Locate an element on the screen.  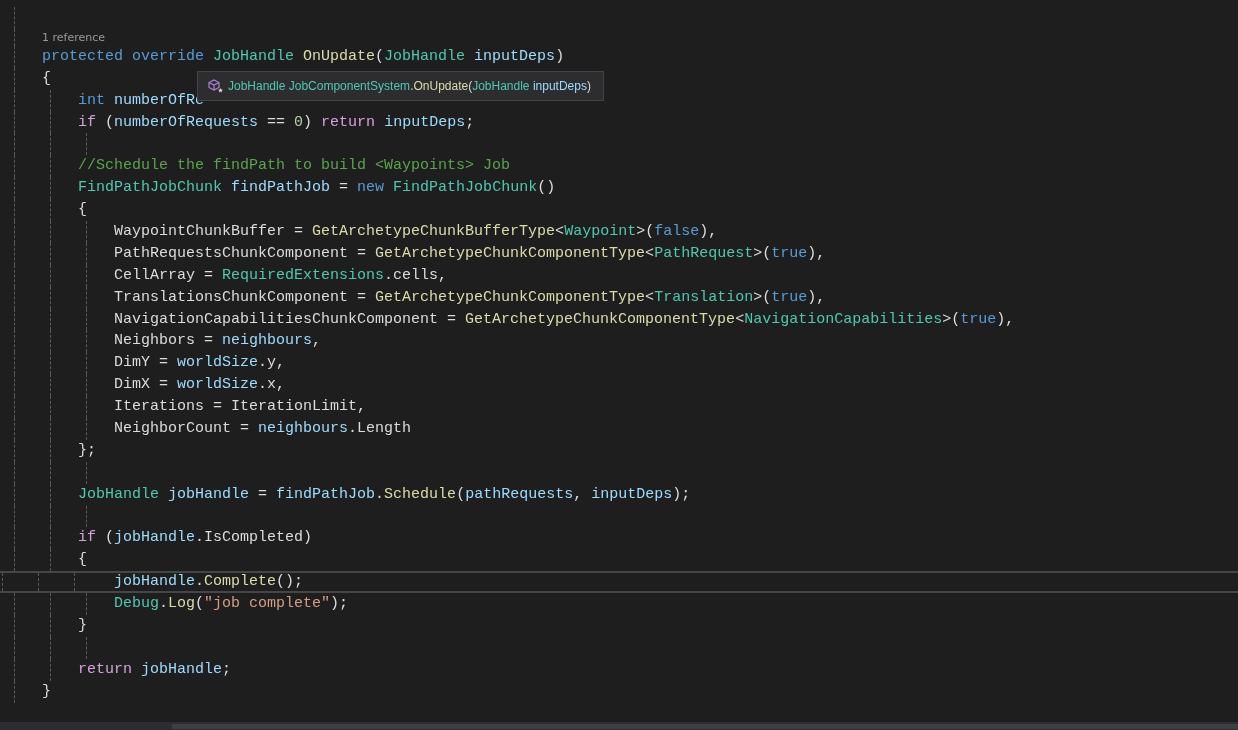
code-line: WaypointChunkBuffer = GetArchetypeChunkBufferType<Waypoint>(false), is located at coordinates (622, 232).